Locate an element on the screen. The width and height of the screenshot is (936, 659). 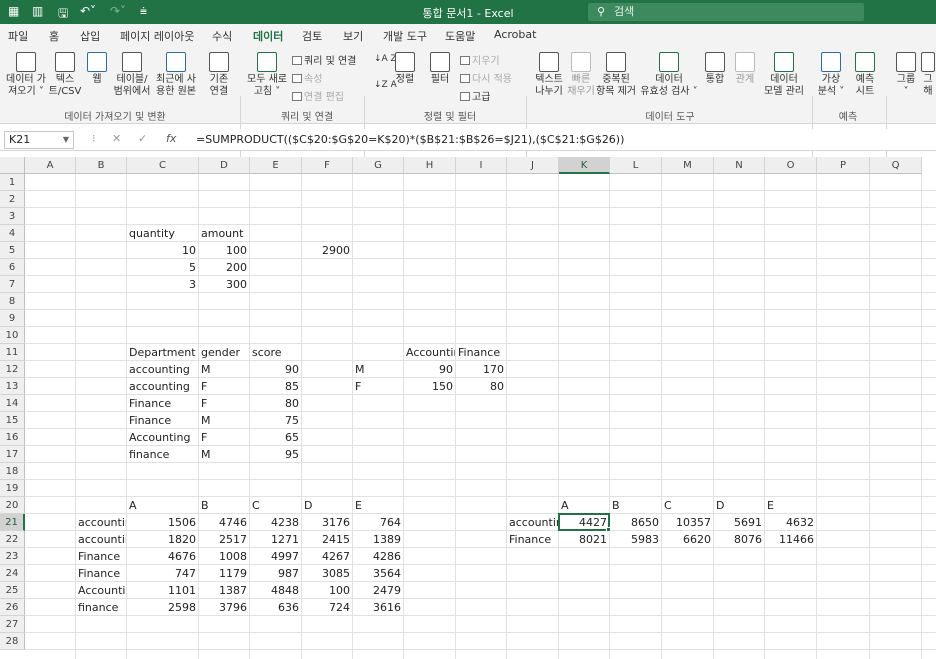
row-header-16: 16 is located at coordinates (12, 437).